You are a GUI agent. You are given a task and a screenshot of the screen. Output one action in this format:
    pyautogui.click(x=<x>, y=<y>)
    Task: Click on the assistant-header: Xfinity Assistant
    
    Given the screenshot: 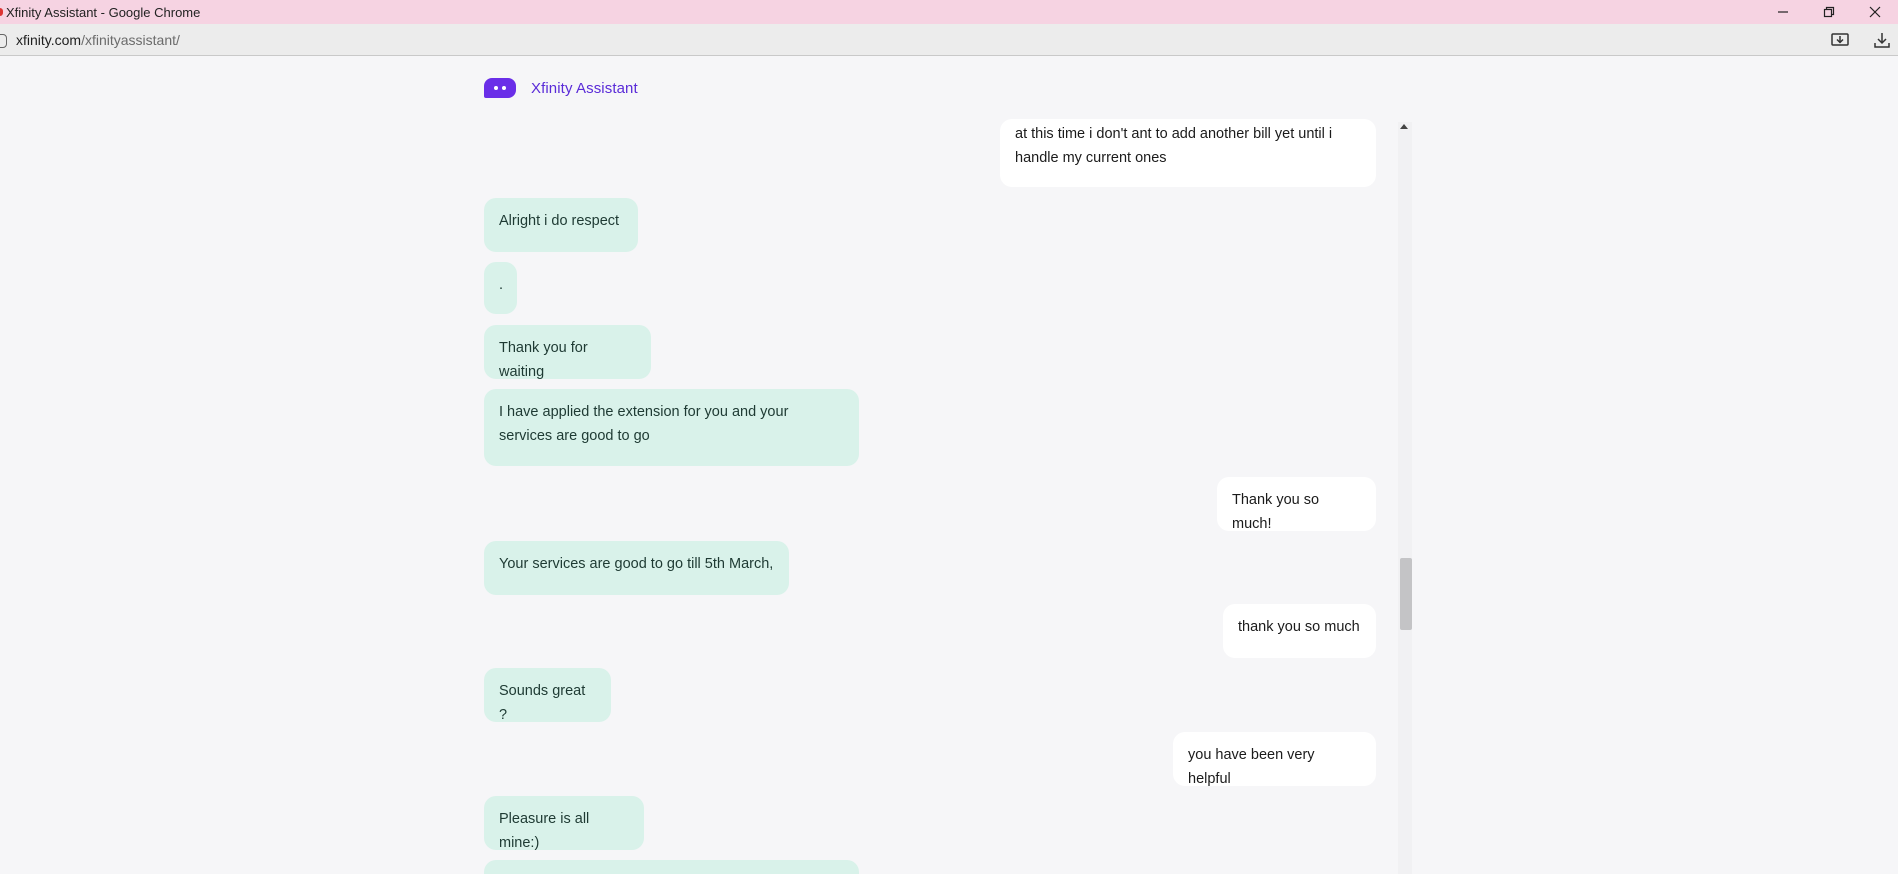 What is the action you would take?
    pyautogui.click(x=561, y=88)
    